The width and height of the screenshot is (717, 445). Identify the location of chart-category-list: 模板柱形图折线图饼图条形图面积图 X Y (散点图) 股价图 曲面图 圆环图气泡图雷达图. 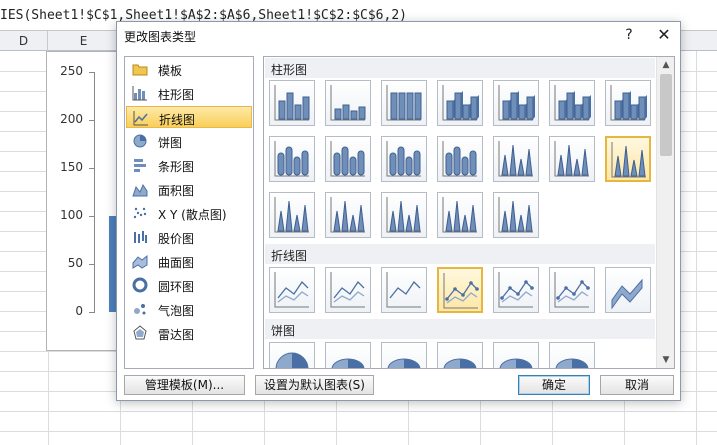
(189, 212).